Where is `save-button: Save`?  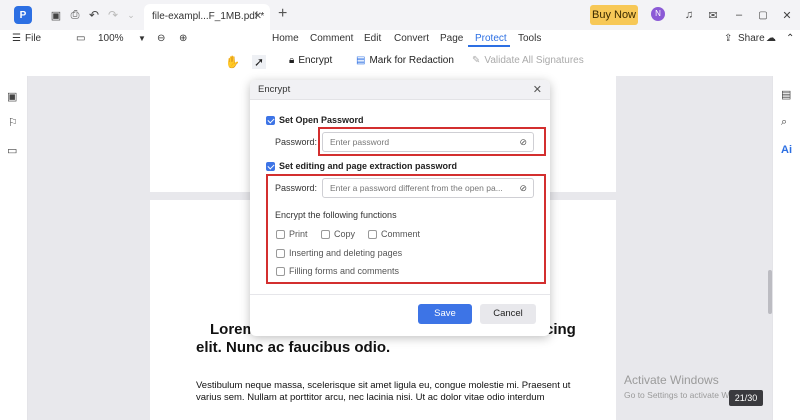
save-button: Save is located at coordinates (445, 314).